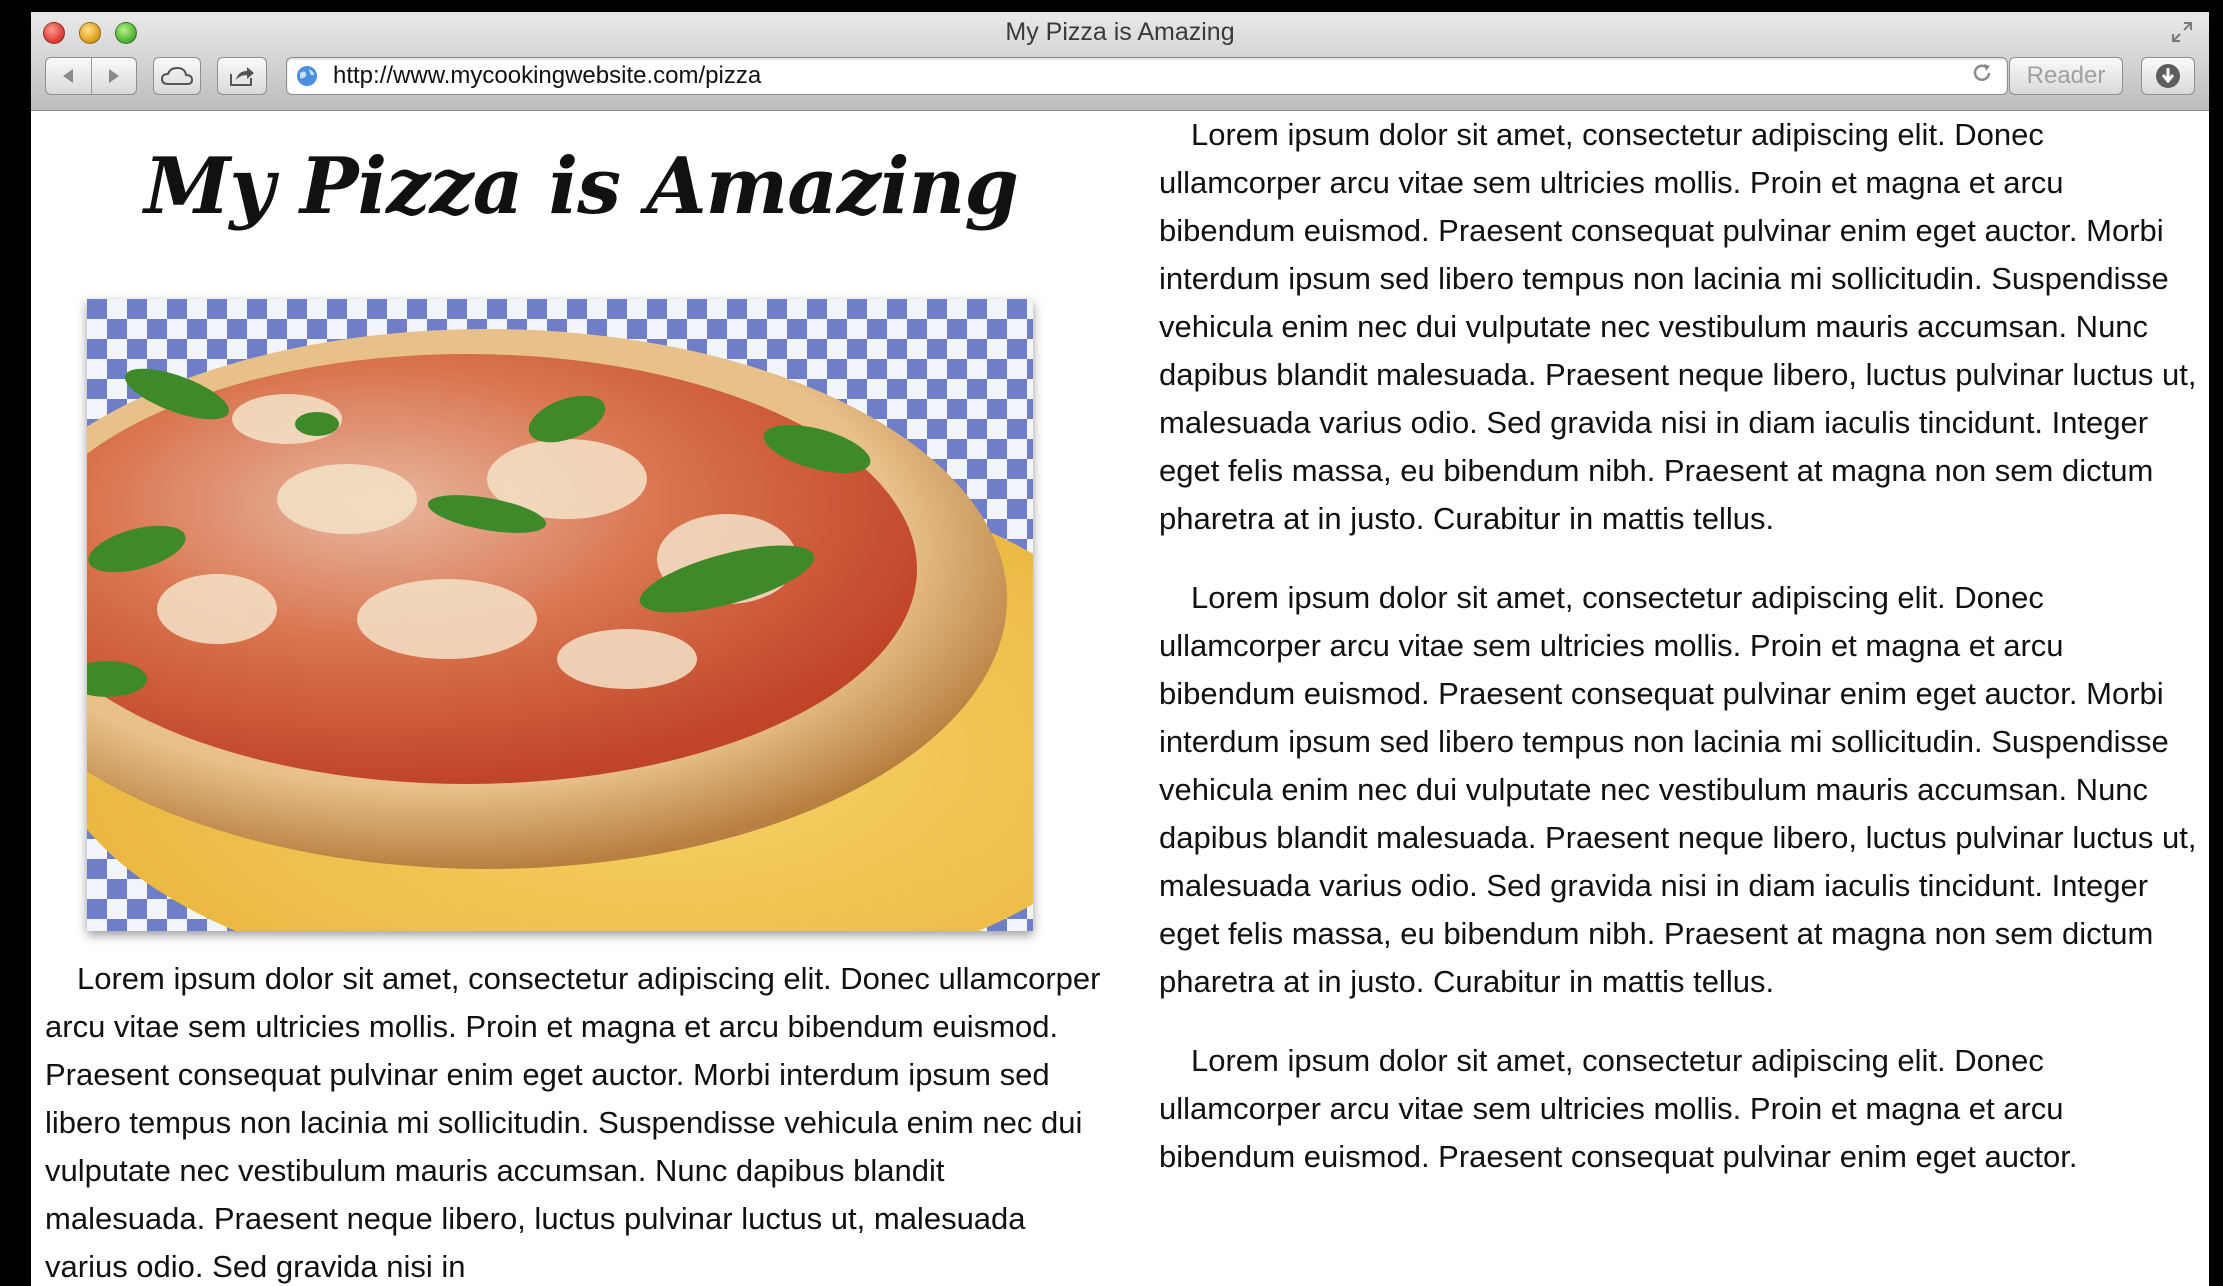 This screenshot has height=1286, width=2223. What do you see at coordinates (581, 186) in the screenshot?
I see `page-title: My Pizza is Amazing` at bounding box center [581, 186].